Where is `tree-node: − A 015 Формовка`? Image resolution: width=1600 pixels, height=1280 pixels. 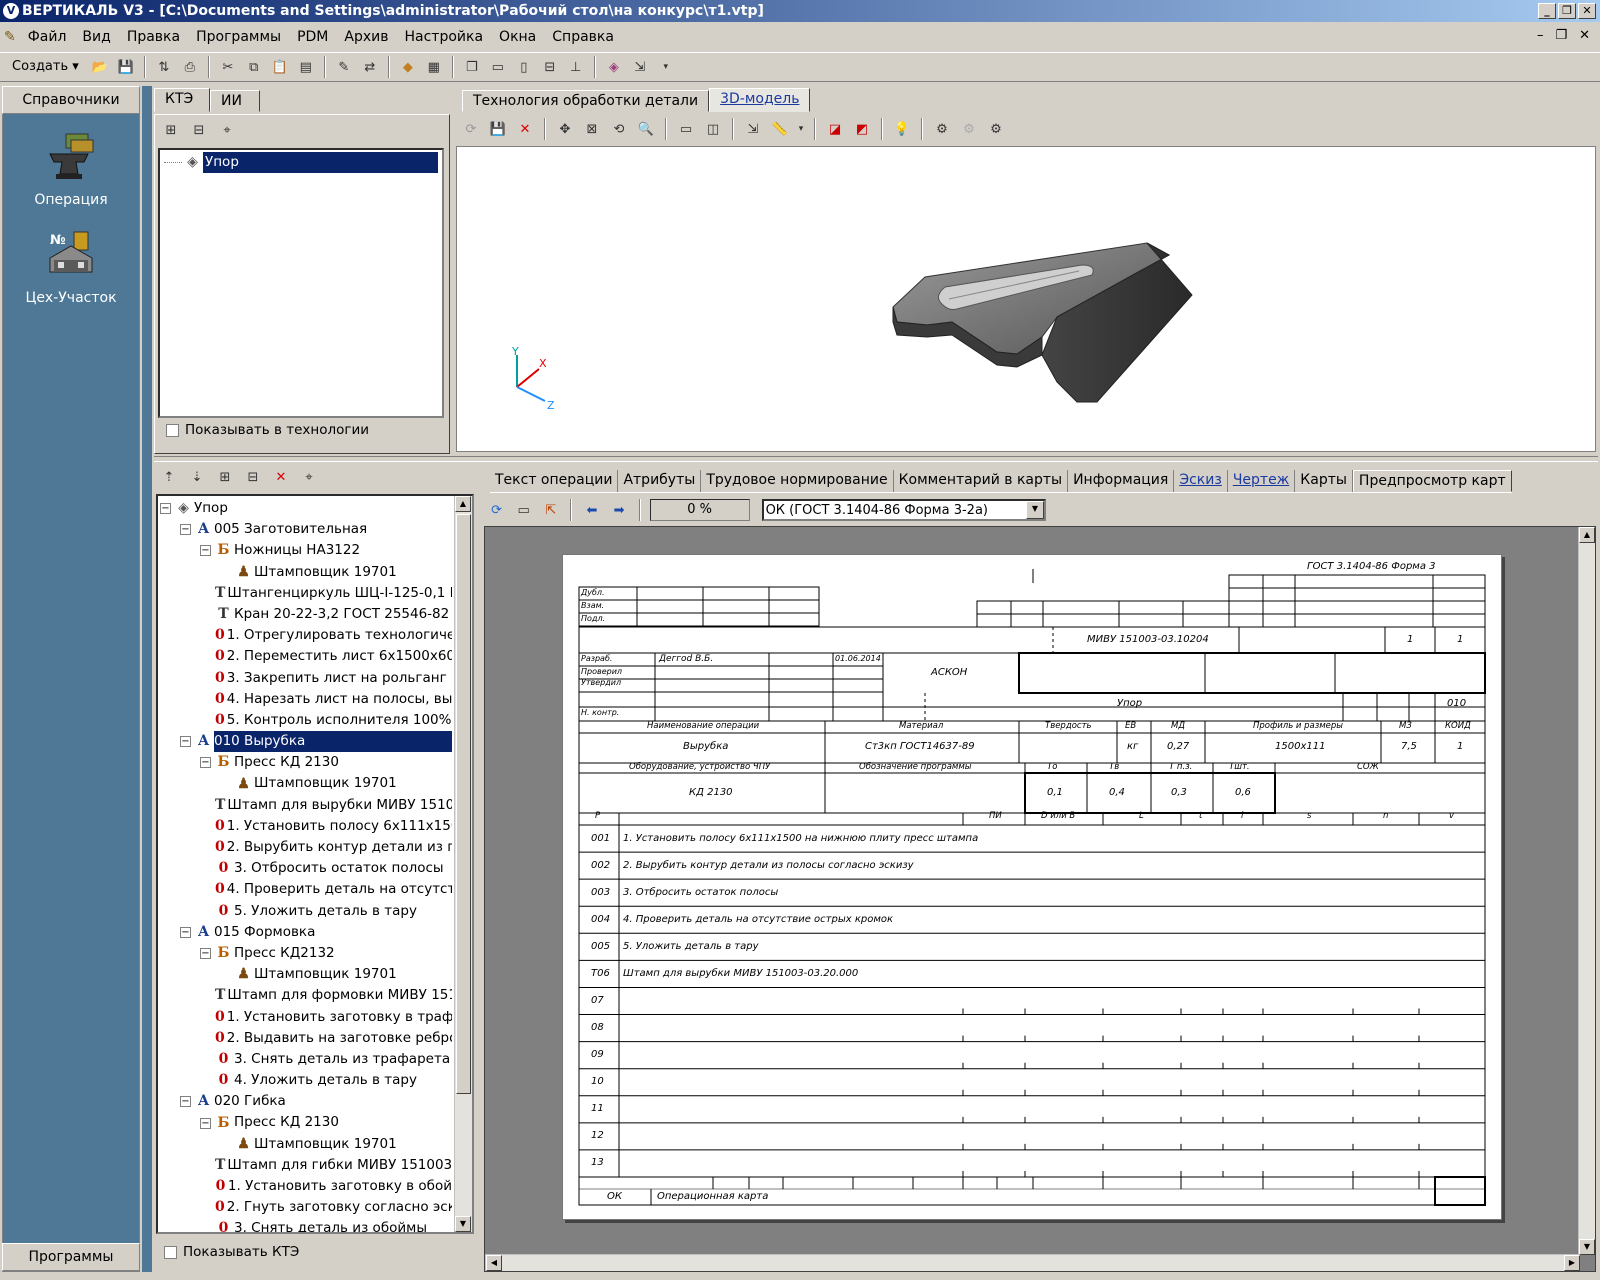
tree-node: − A 015 Формовка is located at coordinates (306, 932).